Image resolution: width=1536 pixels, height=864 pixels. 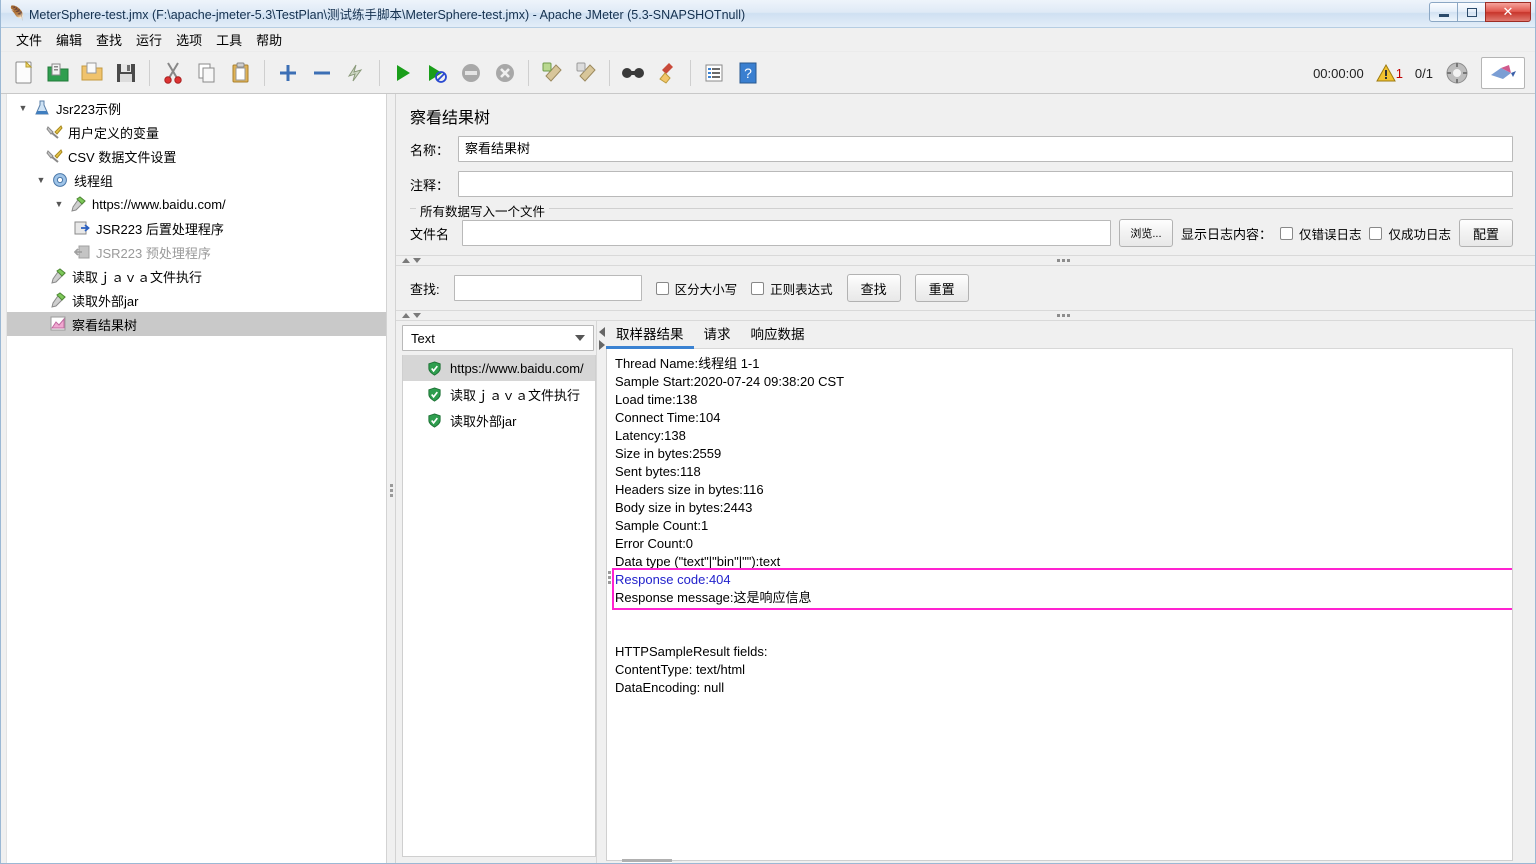 What do you see at coordinates (667, 73) in the screenshot?
I see `reset-search-icon` at bounding box center [667, 73].